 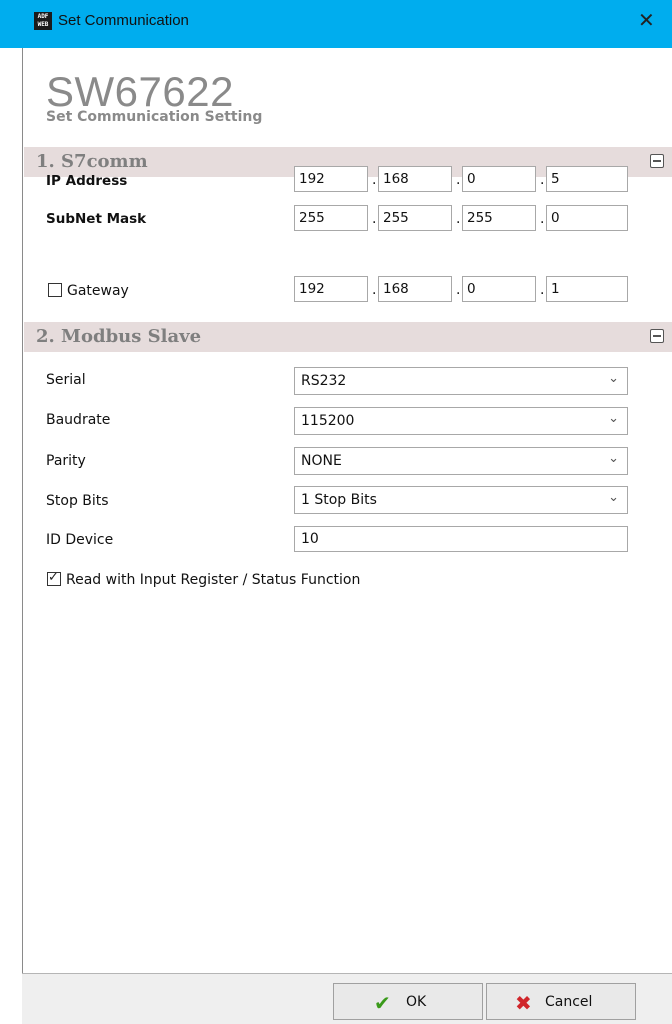 I want to click on model-name: SW67622, so click(x=140, y=91).